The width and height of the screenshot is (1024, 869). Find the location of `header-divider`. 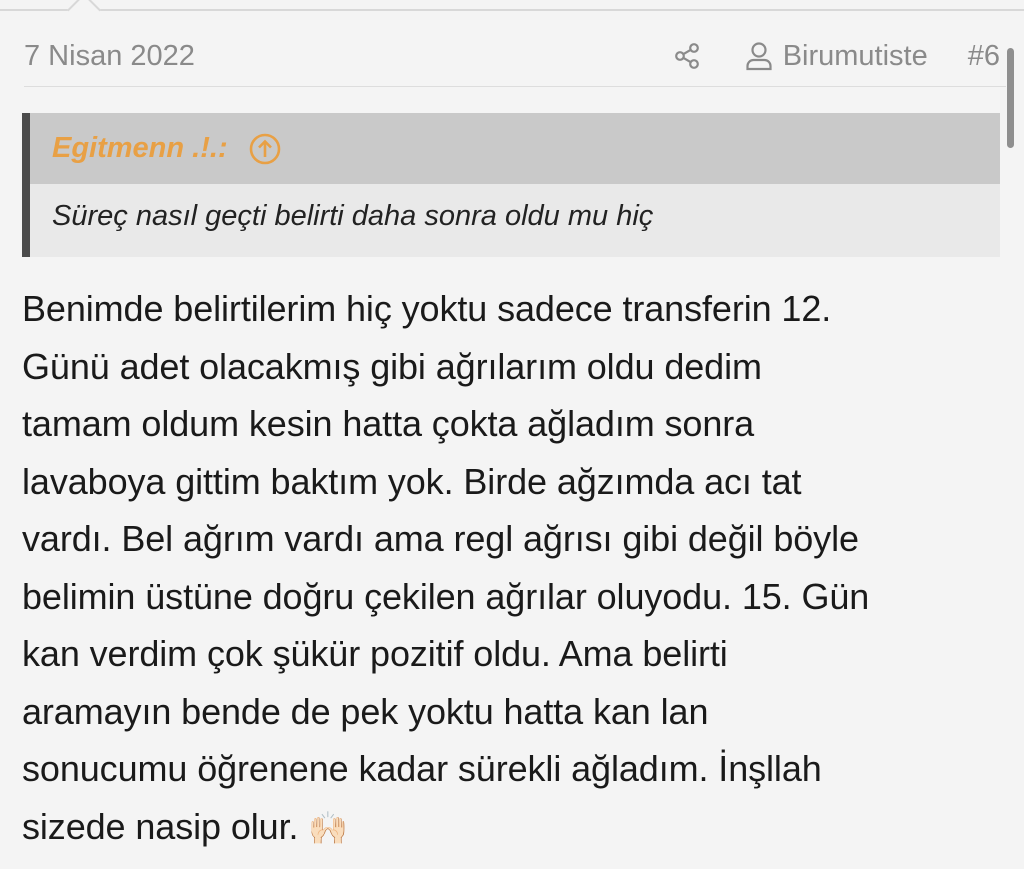

header-divider is located at coordinates (515, 86).